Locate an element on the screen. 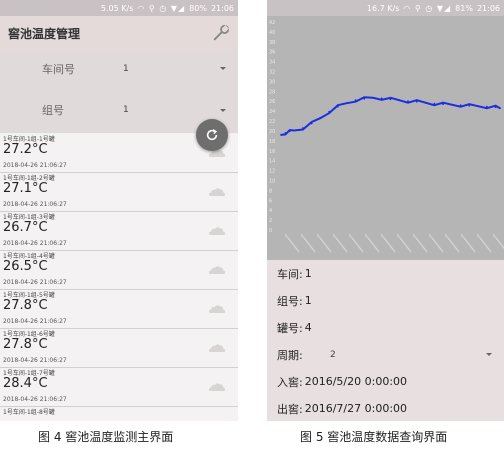  tank-temperature: 27.1°C is located at coordinates (25, 188).